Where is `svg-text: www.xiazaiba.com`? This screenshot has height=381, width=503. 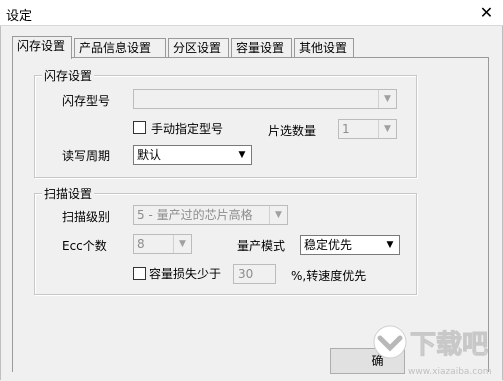 svg-text: www.xiazaiba.com is located at coordinates (450, 372).